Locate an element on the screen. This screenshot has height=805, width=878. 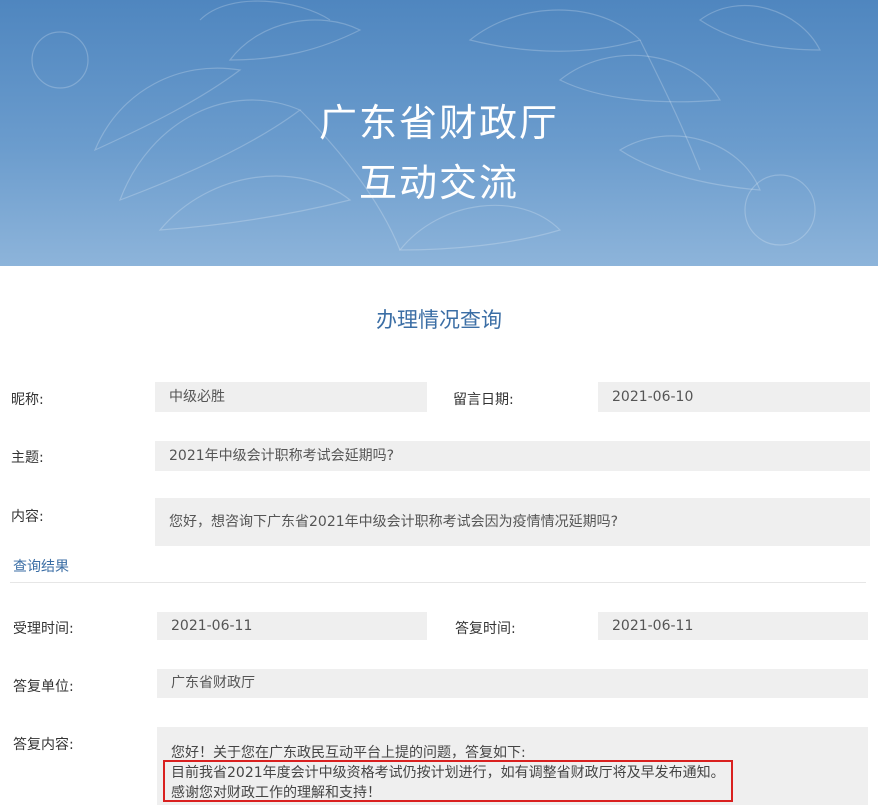
reply-unit-field: 广东省财政厅 is located at coordinates (512, 683).